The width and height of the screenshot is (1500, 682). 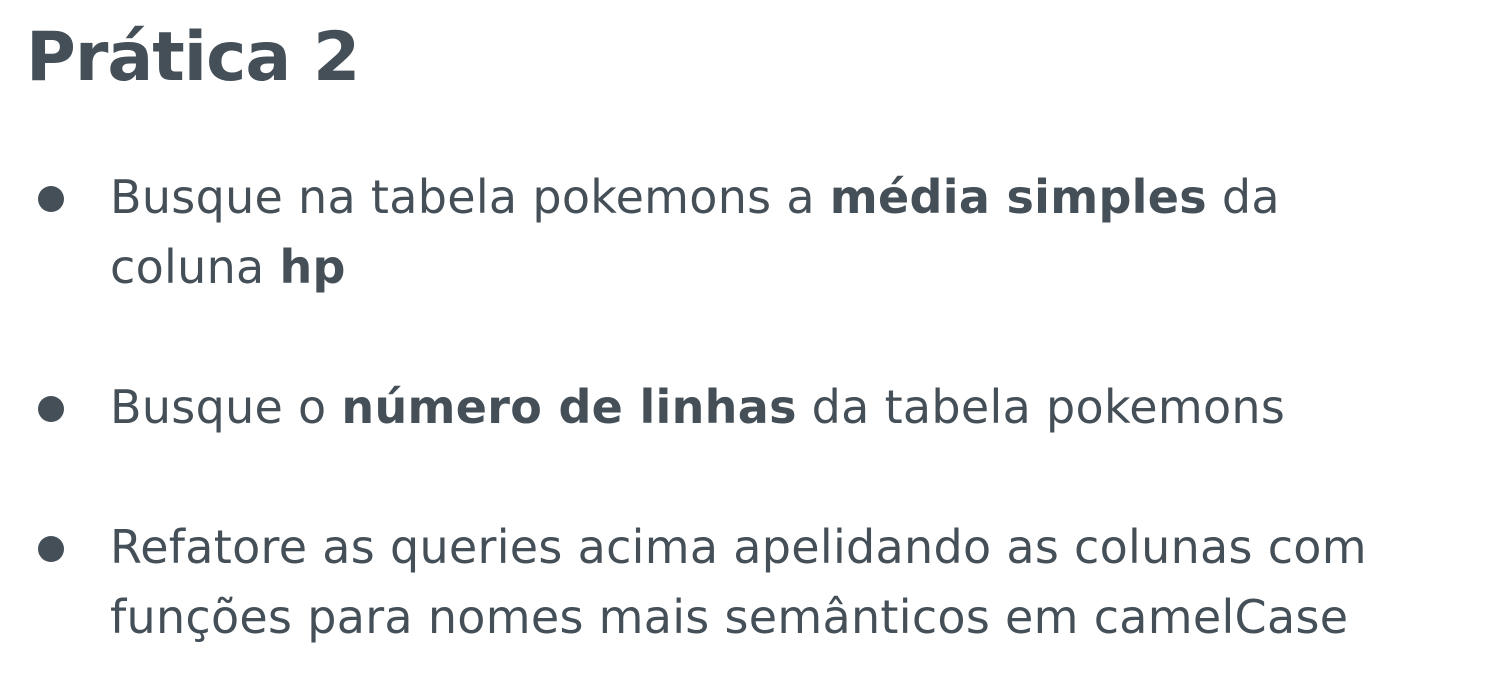 I want to click on text-segment: da, so click(x=1243, y=197).